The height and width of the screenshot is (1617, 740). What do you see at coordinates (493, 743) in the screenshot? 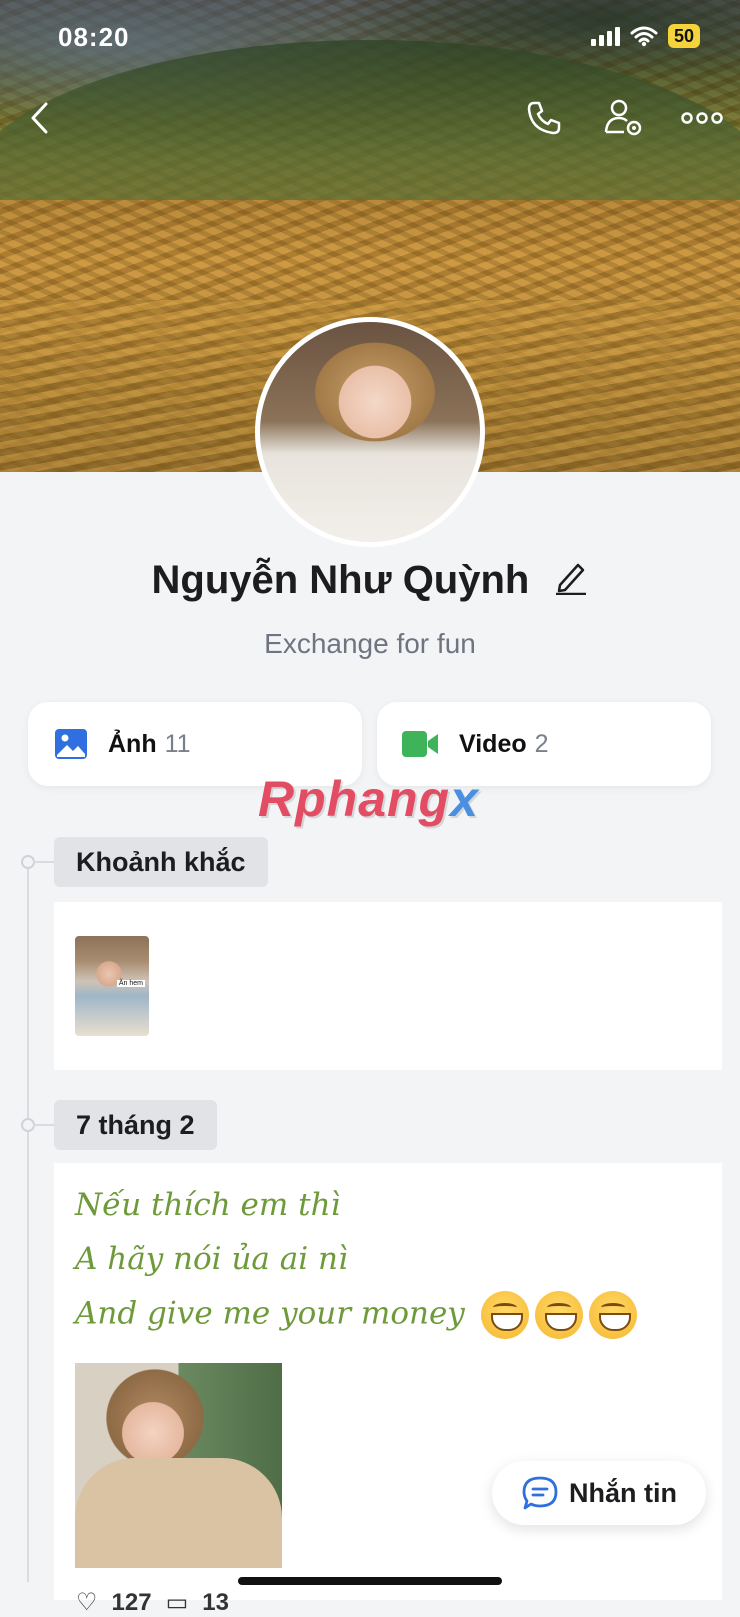
I see `videos-label: Video` at bounding box center [493, 743].